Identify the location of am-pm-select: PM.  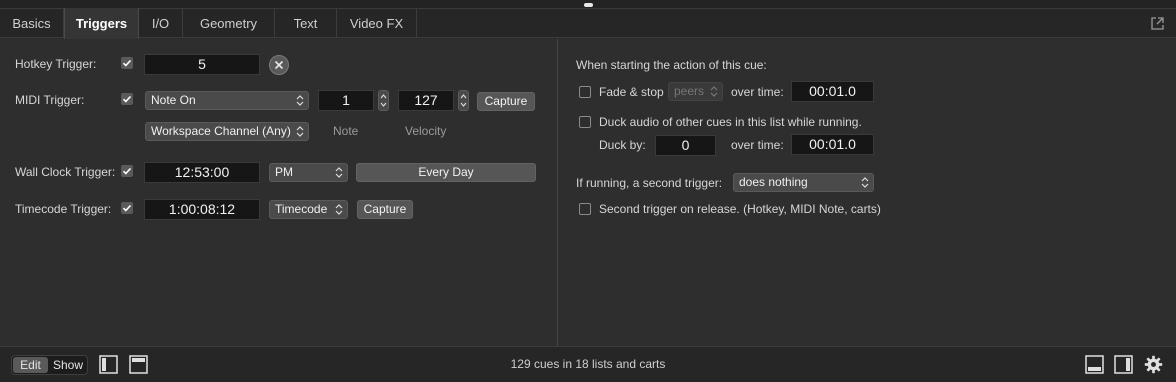
(308, 172).